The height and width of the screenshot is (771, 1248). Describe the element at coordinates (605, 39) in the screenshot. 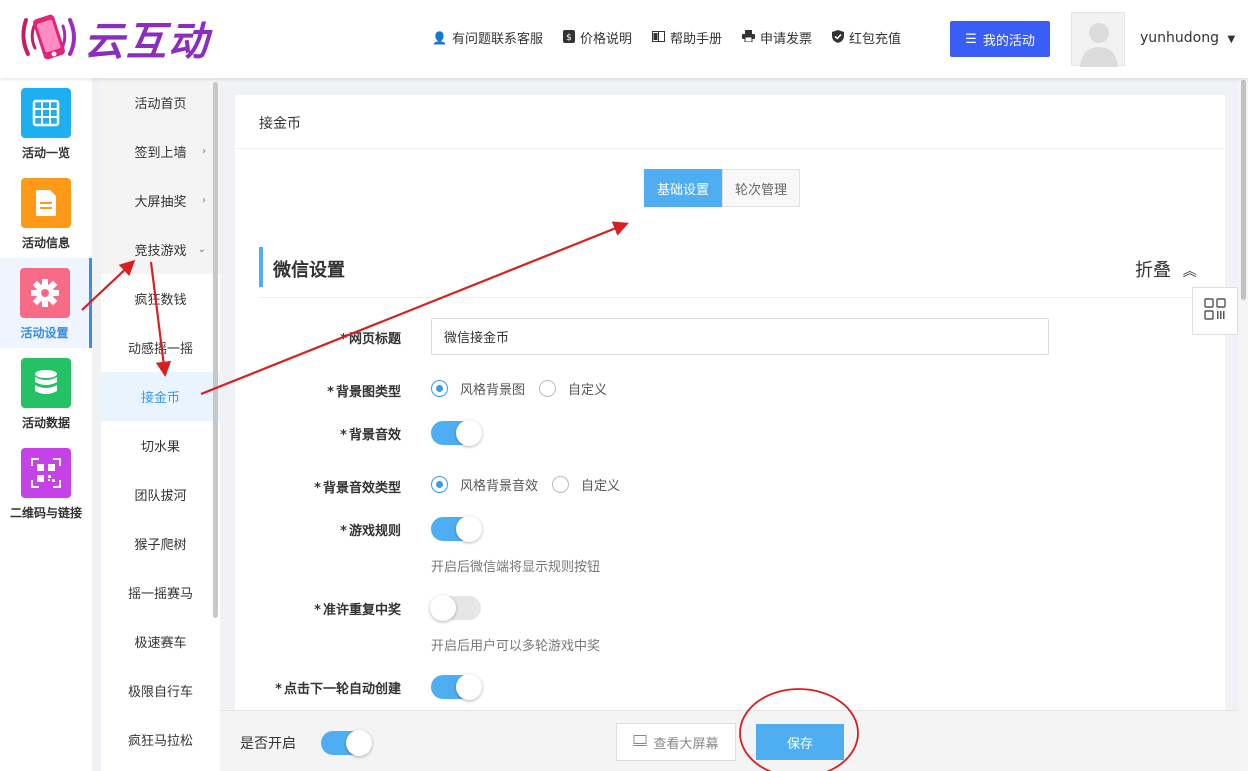

I see `nav-label: 价格说明` at that location.